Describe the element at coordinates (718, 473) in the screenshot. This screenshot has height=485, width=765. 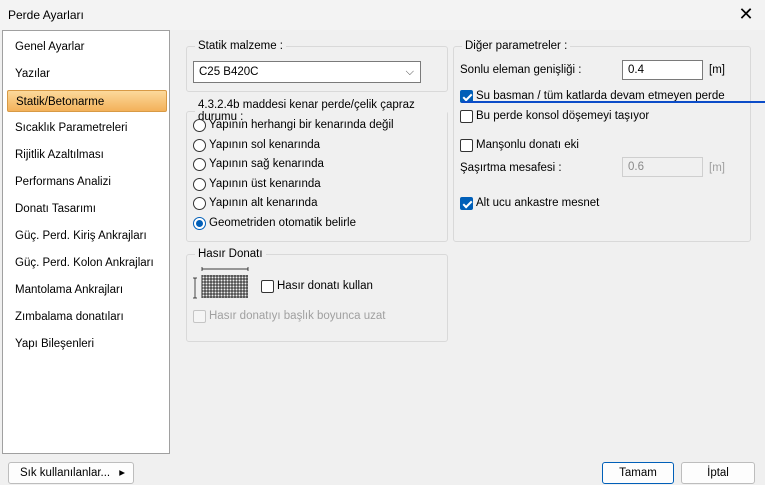
I see `cancel-button: İptal` at that location.